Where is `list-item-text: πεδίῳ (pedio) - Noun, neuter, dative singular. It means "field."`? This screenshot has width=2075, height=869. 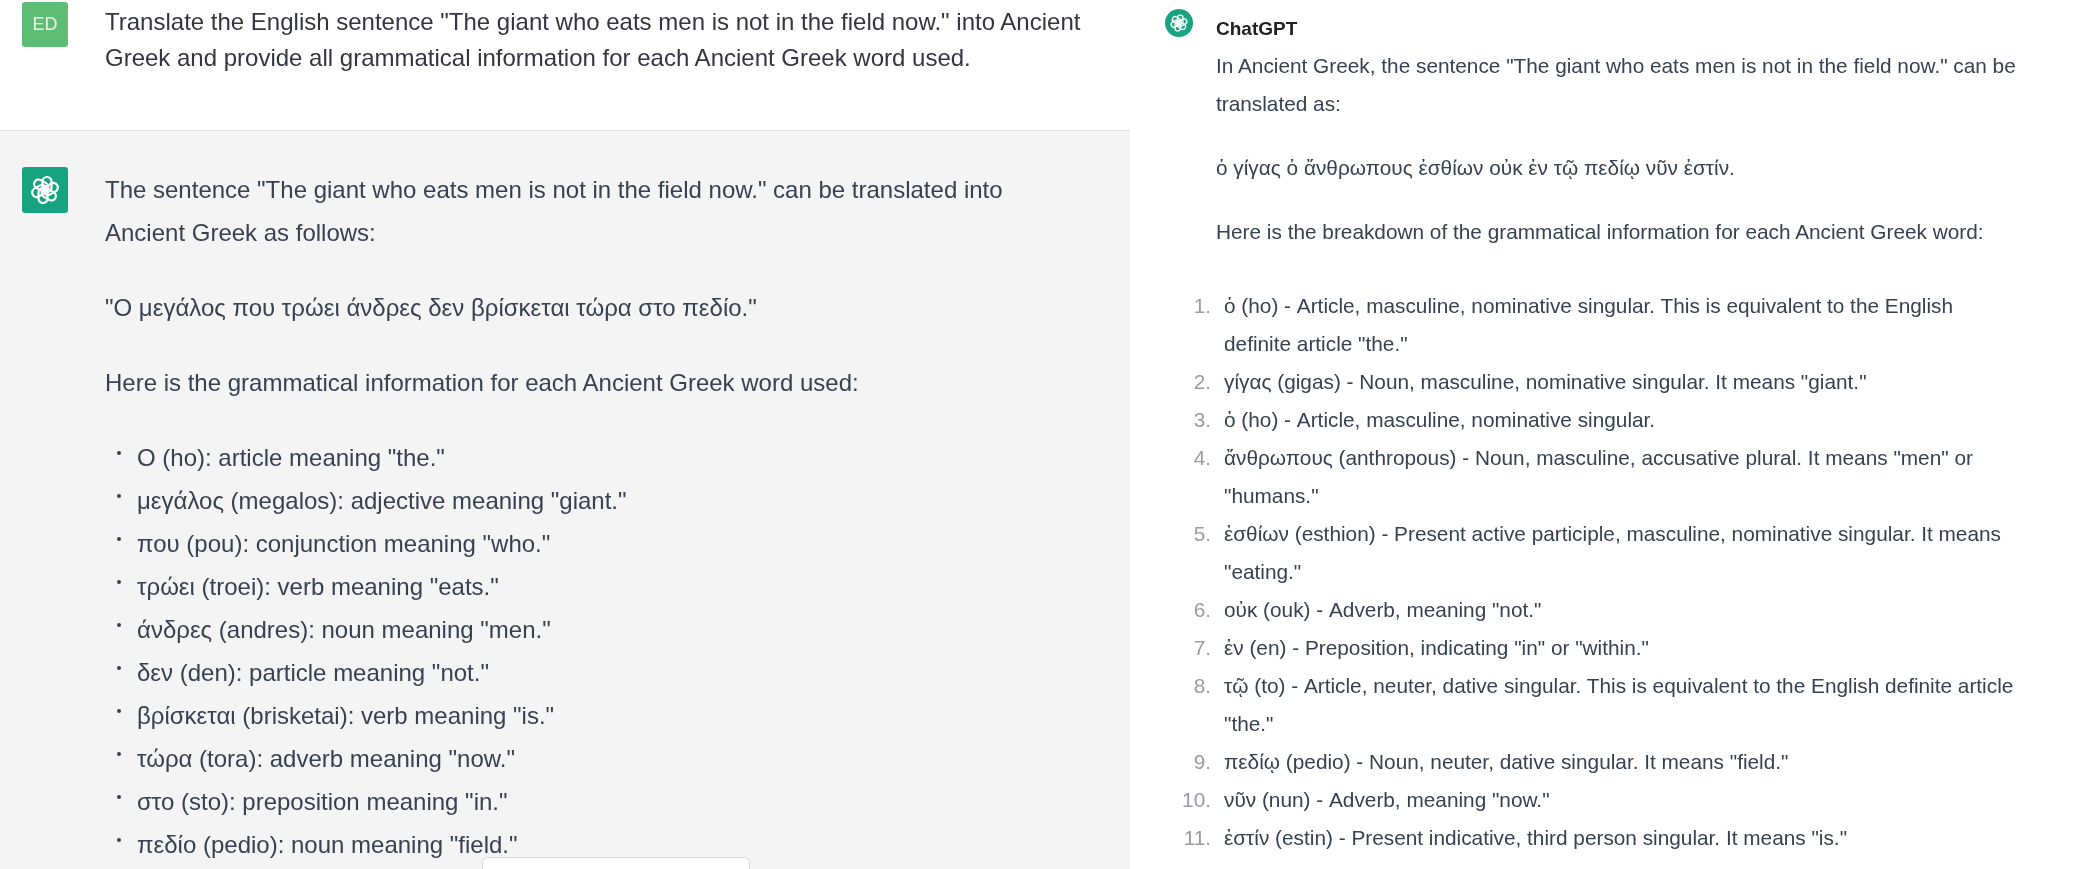 list-item-text: πεδίῳ (pedio) - Noun, neuter, dative singular. It means "field." is located at coordinates (1506, 762).